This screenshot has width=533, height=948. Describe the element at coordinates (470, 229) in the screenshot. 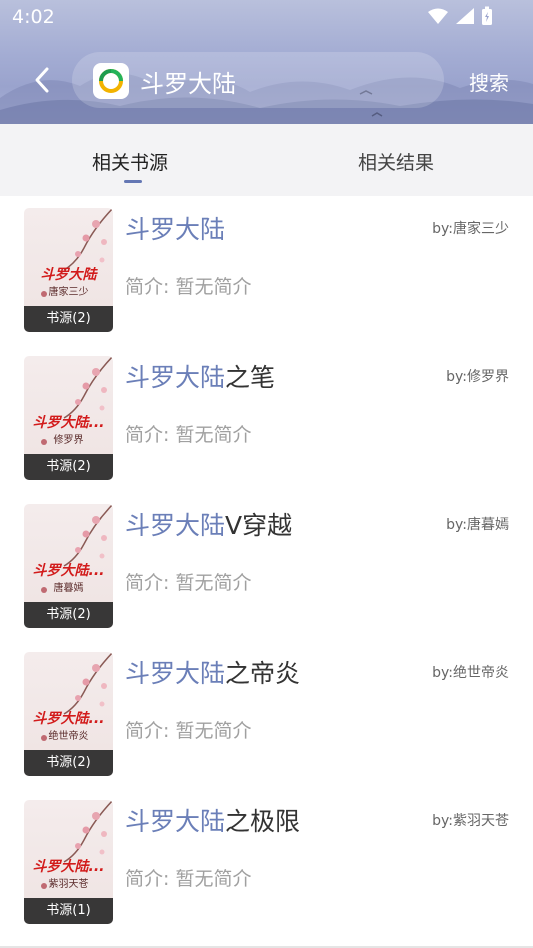

I see `book-author: by:唐家三少` at that location.